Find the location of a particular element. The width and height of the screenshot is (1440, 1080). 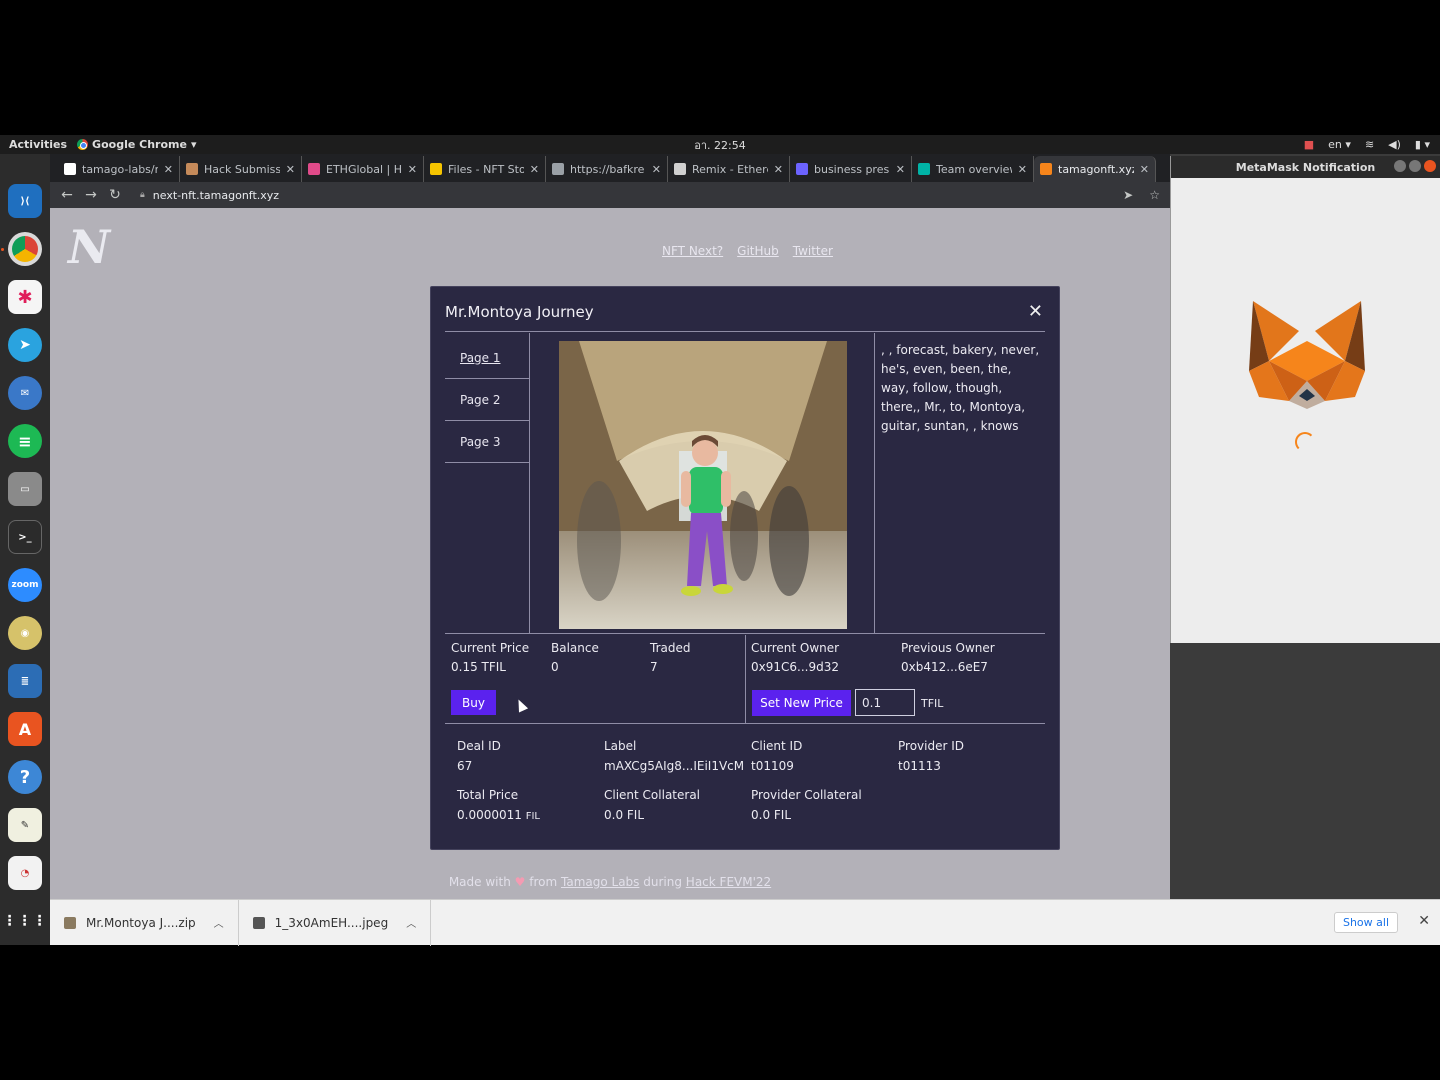

browser-tab: Files - NFT Sto ✕ is located at coordinates (485, 169).